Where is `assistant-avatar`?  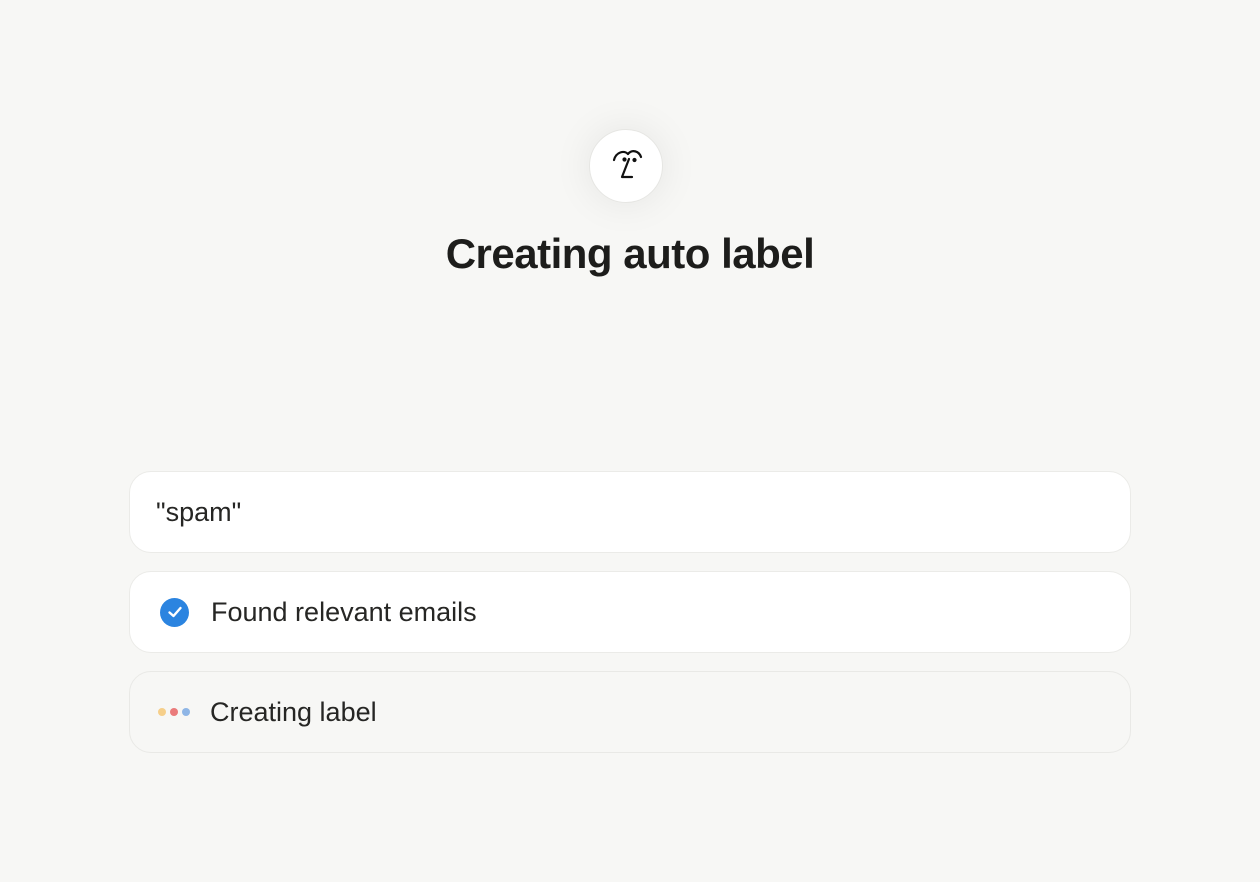
assistant-avatar is located at coordinates (626, 166).